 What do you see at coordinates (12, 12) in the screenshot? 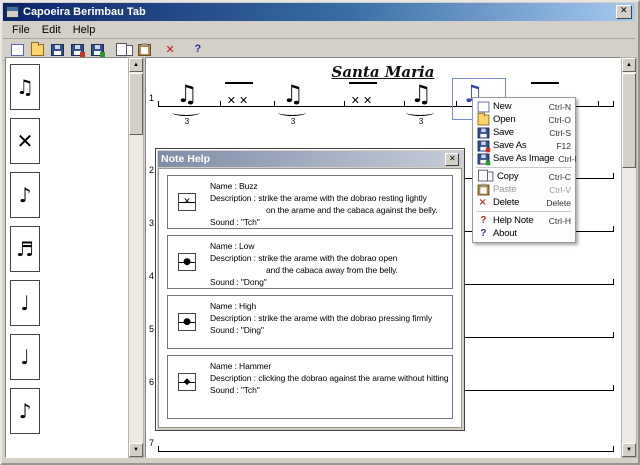
I see `app-icon` at bounding box center [12, 12].